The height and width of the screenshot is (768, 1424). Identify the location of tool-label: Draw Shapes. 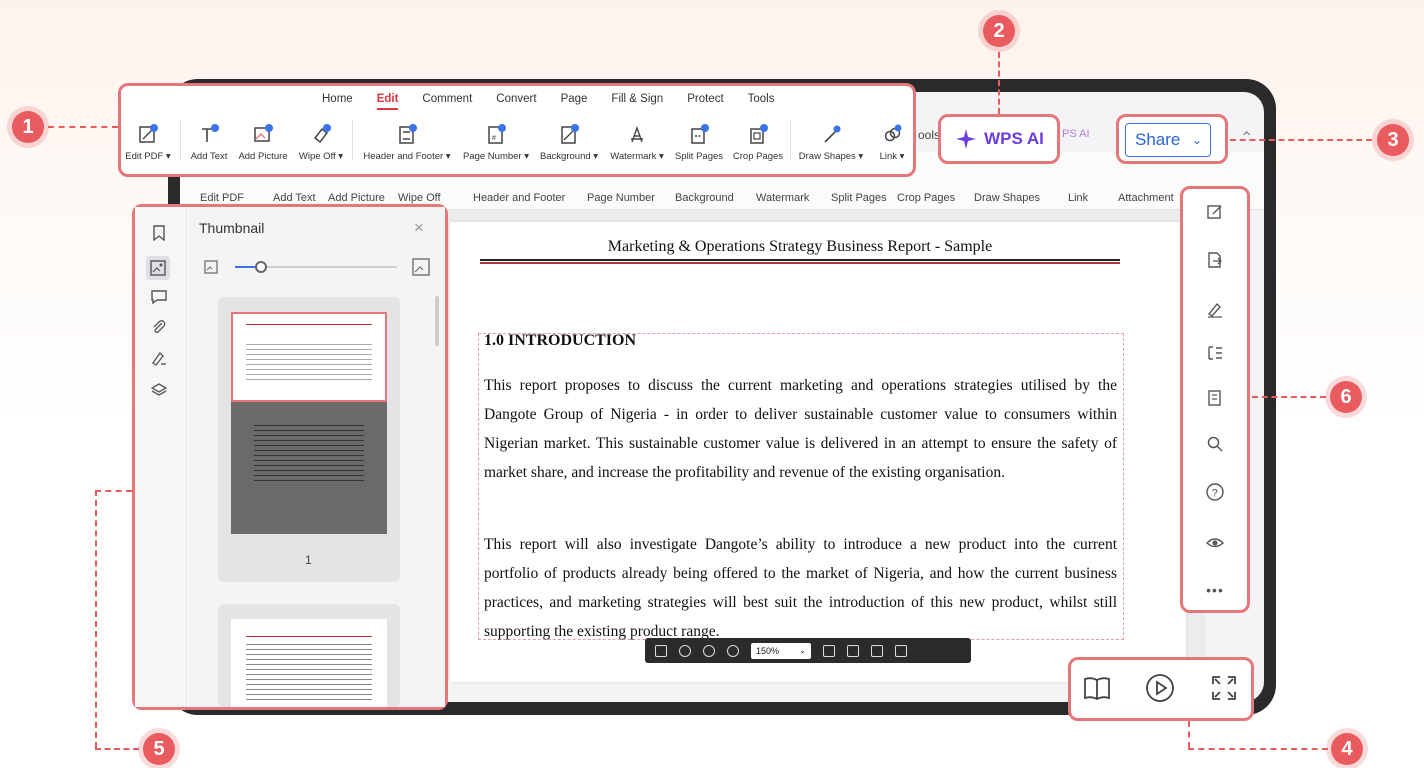
(827, 156).